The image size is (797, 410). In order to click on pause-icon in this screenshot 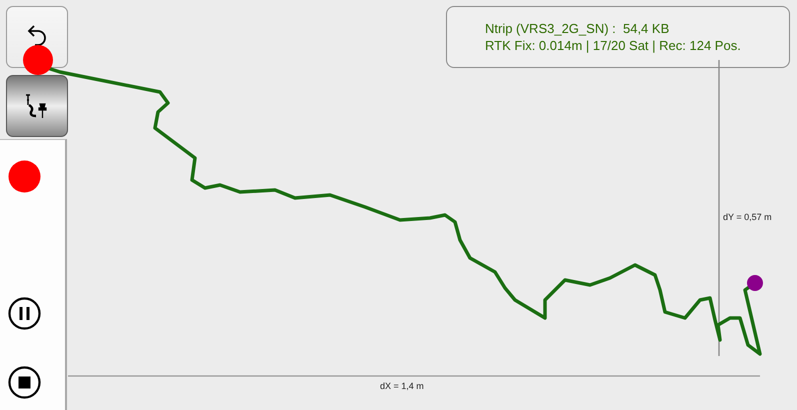, I will do `click(24, 313)`.